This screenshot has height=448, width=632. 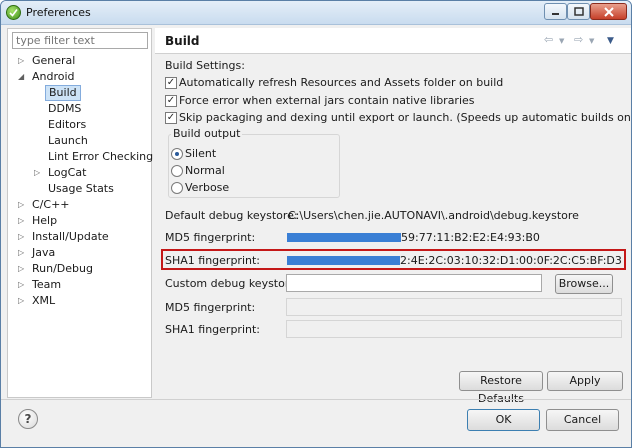 What do you see at coordinates (578, 39) in the screenshot?
I see `forward-arrow-icon: ⇨` at bounding box center [578, 39].